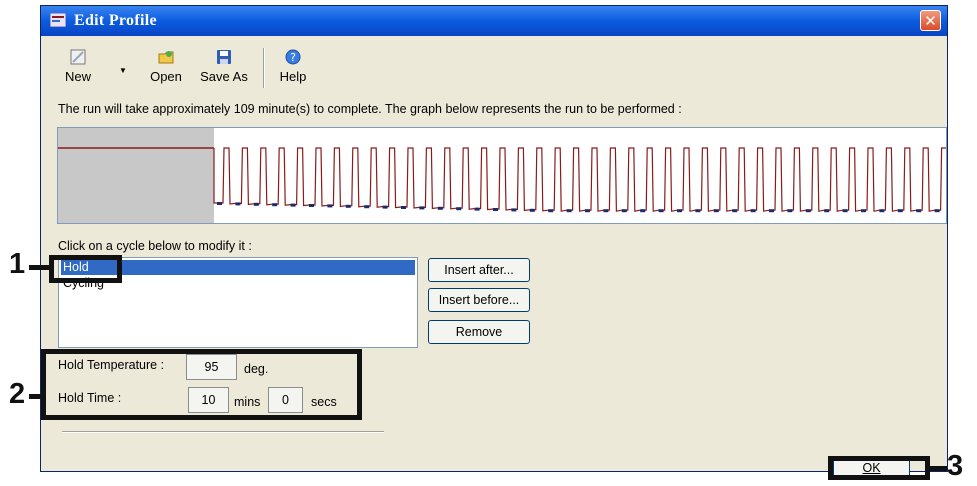 This screenshot has width=977, height=486. What do you see at coordinates (494, 21) in the screenshot?
I see `title-bar: Edit Profile ✕` at bounding box center [494, 21].